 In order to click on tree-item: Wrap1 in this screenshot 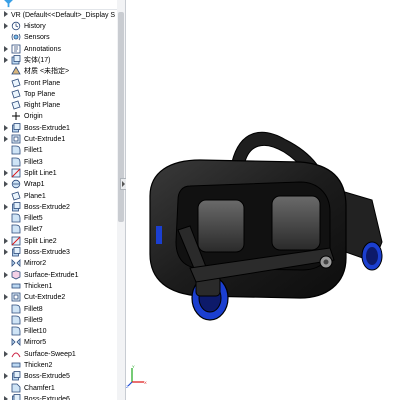, I will do `click(58, 184)`.